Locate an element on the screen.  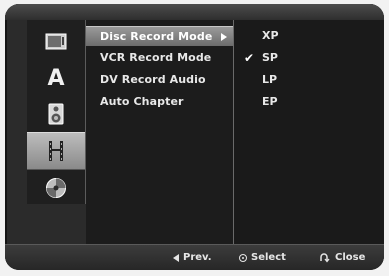
option-ep: EP is located at coordinates (309, 102).